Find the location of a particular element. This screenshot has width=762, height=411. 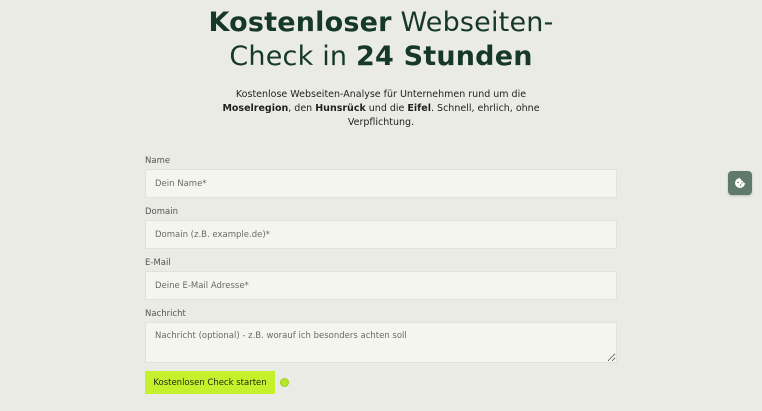

message-textarea is located at coordinates (381, 342).